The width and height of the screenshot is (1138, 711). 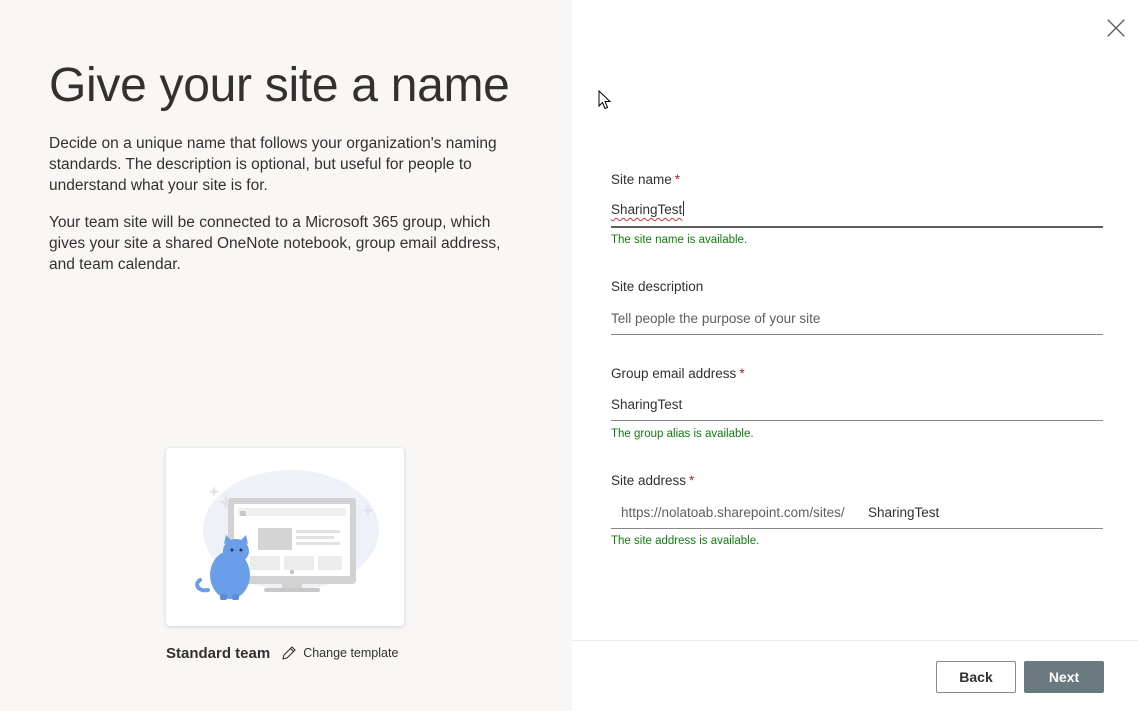 What do you see at coordinates (605, 100) in the screenshot?
I see `mouse-cursor-icon` at bounding box center [605, 100].